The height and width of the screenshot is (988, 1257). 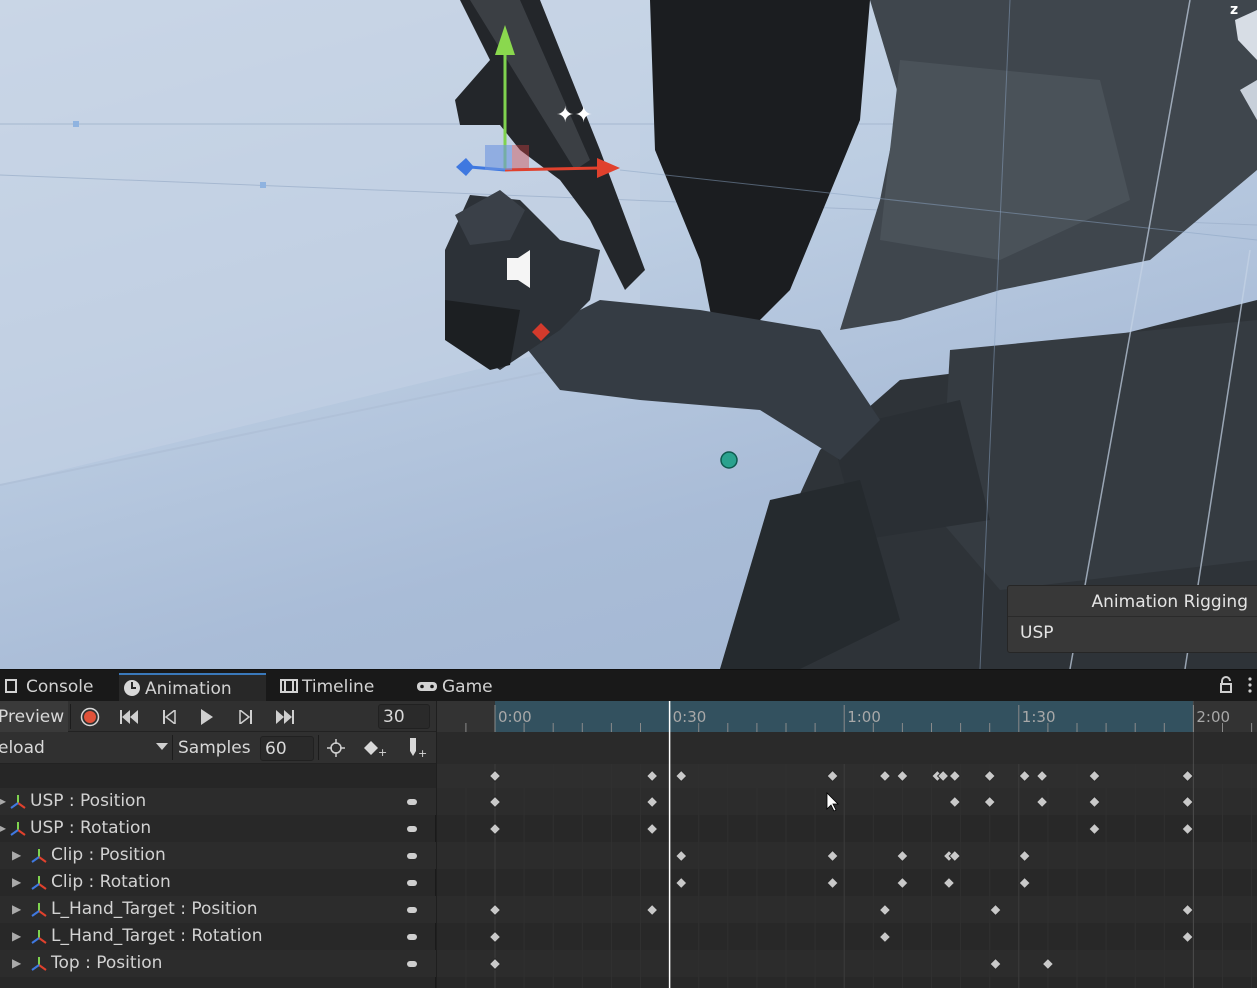 I want to click on property-row-clip-rotation: ▶ Clip : Rotation, so click(x=218, y=882).